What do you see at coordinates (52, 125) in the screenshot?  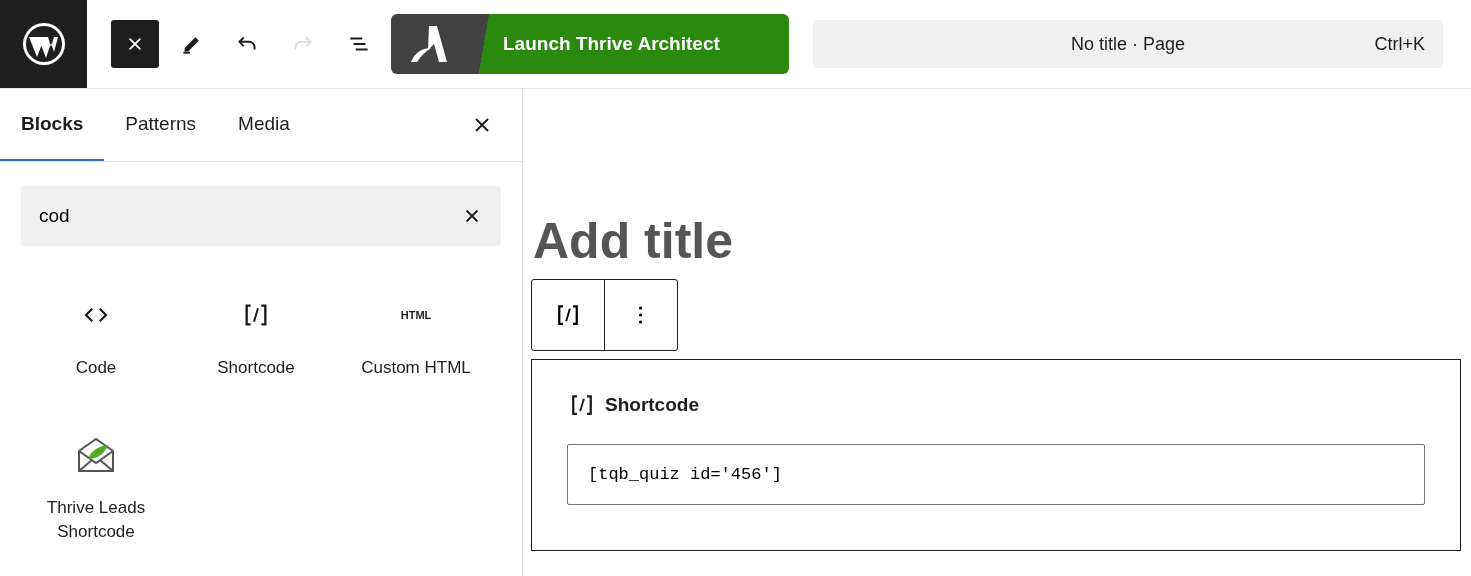 I see `tab: Blocks` at bounding box center [52, 125].